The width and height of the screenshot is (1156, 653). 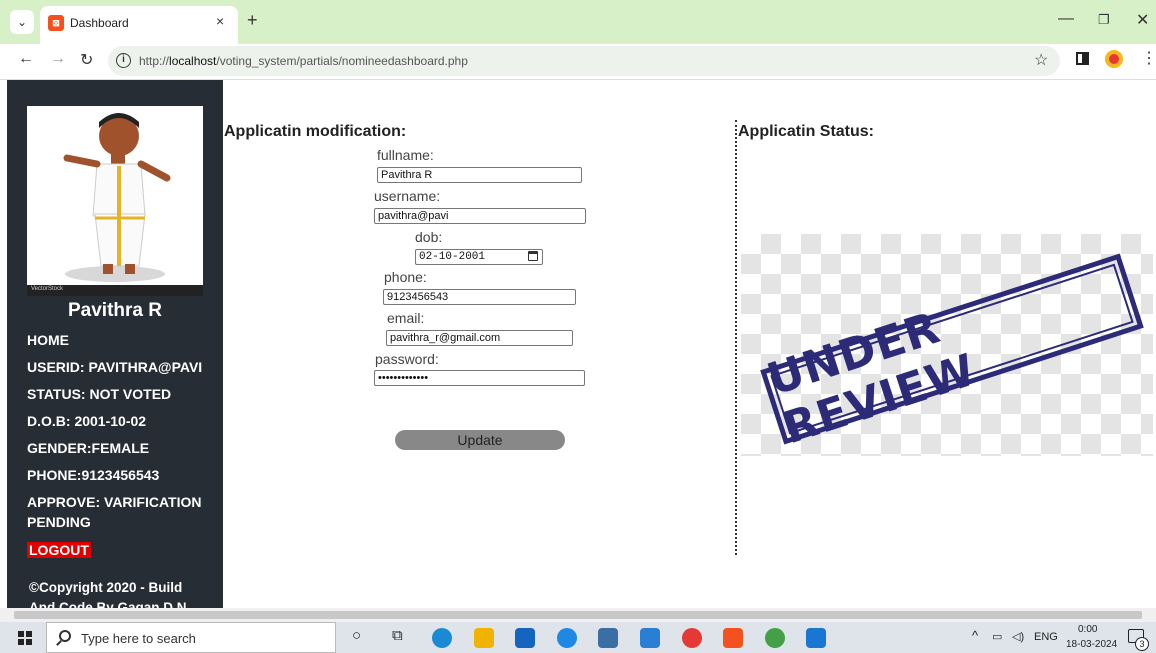 What do you see at coordinates (578, 22) in the screenshot?
I see `browser-tab-bar: ⌄ ⊠ Dashboard × + — ❐ ✕` at bounding box center [578, 22].